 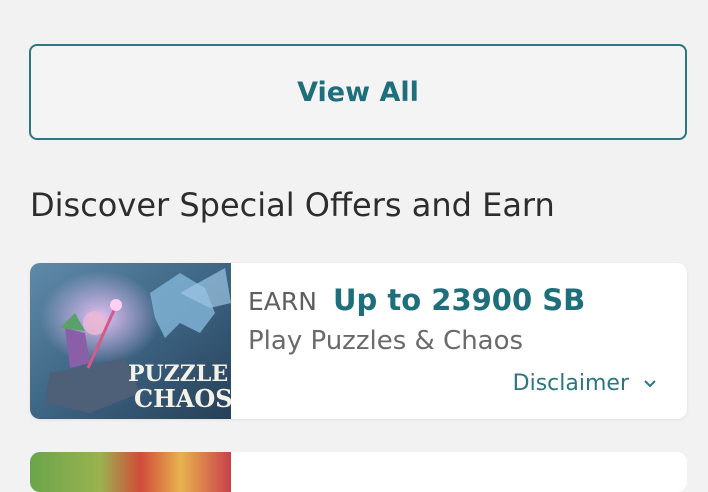 I want to click on section-title: Discover Special Offers and Earn, so click(x=292, y=205).